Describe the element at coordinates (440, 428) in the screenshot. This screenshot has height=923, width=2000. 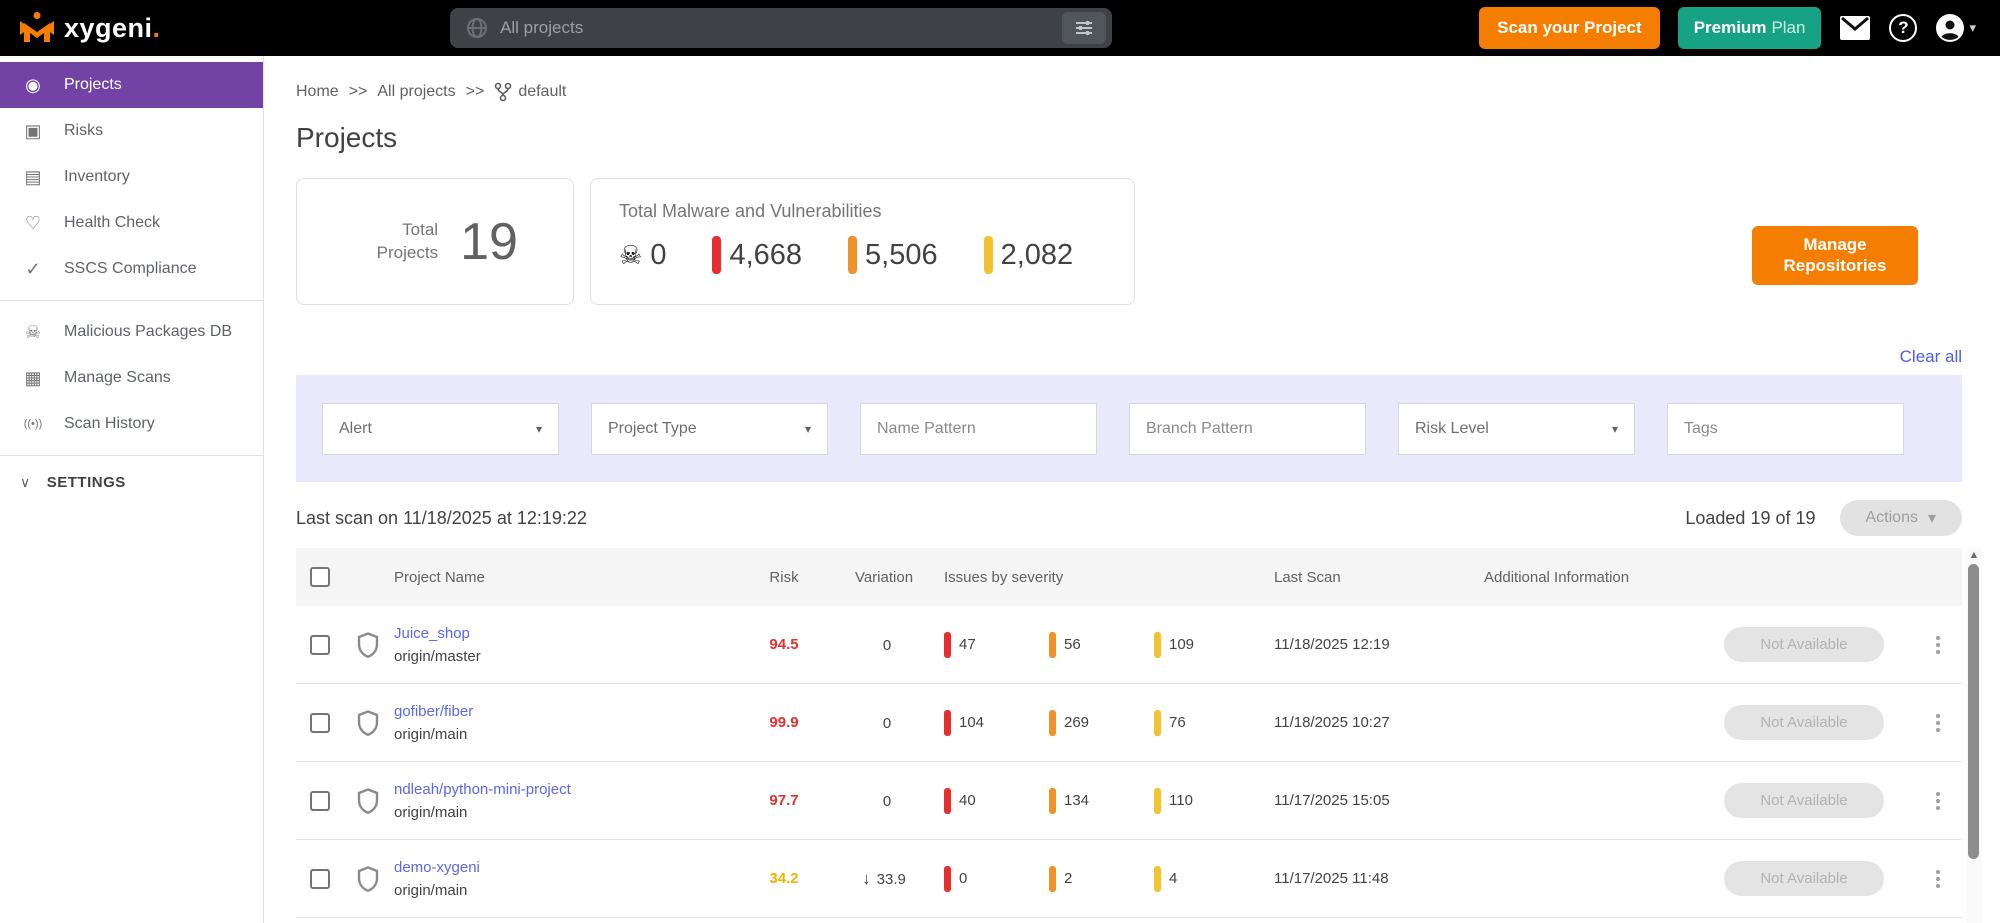
I see `alert-filter-select: Alert ▾` at that location.